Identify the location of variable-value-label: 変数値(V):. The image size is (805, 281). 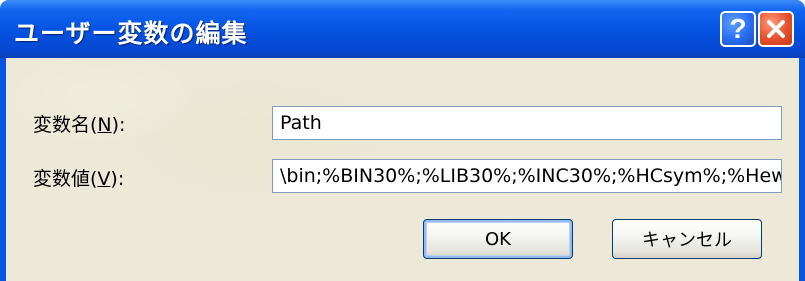
(79, 179).